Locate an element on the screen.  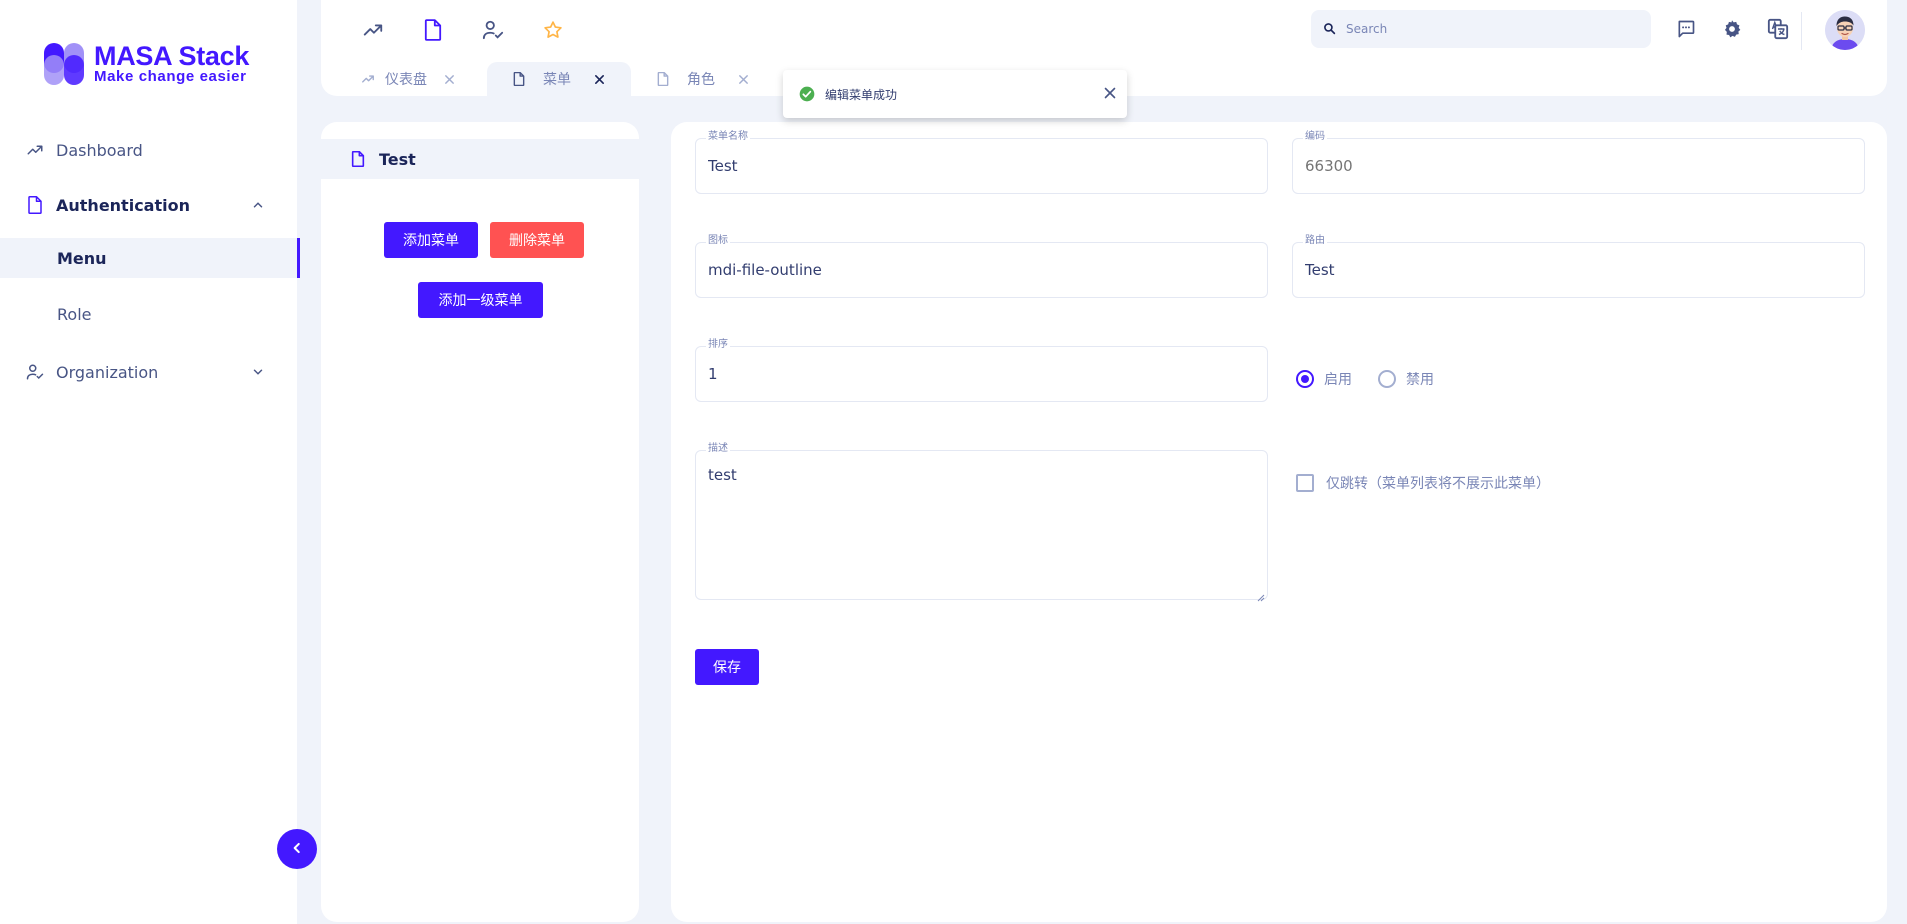
search-input is located at coordinates (1486, 29).